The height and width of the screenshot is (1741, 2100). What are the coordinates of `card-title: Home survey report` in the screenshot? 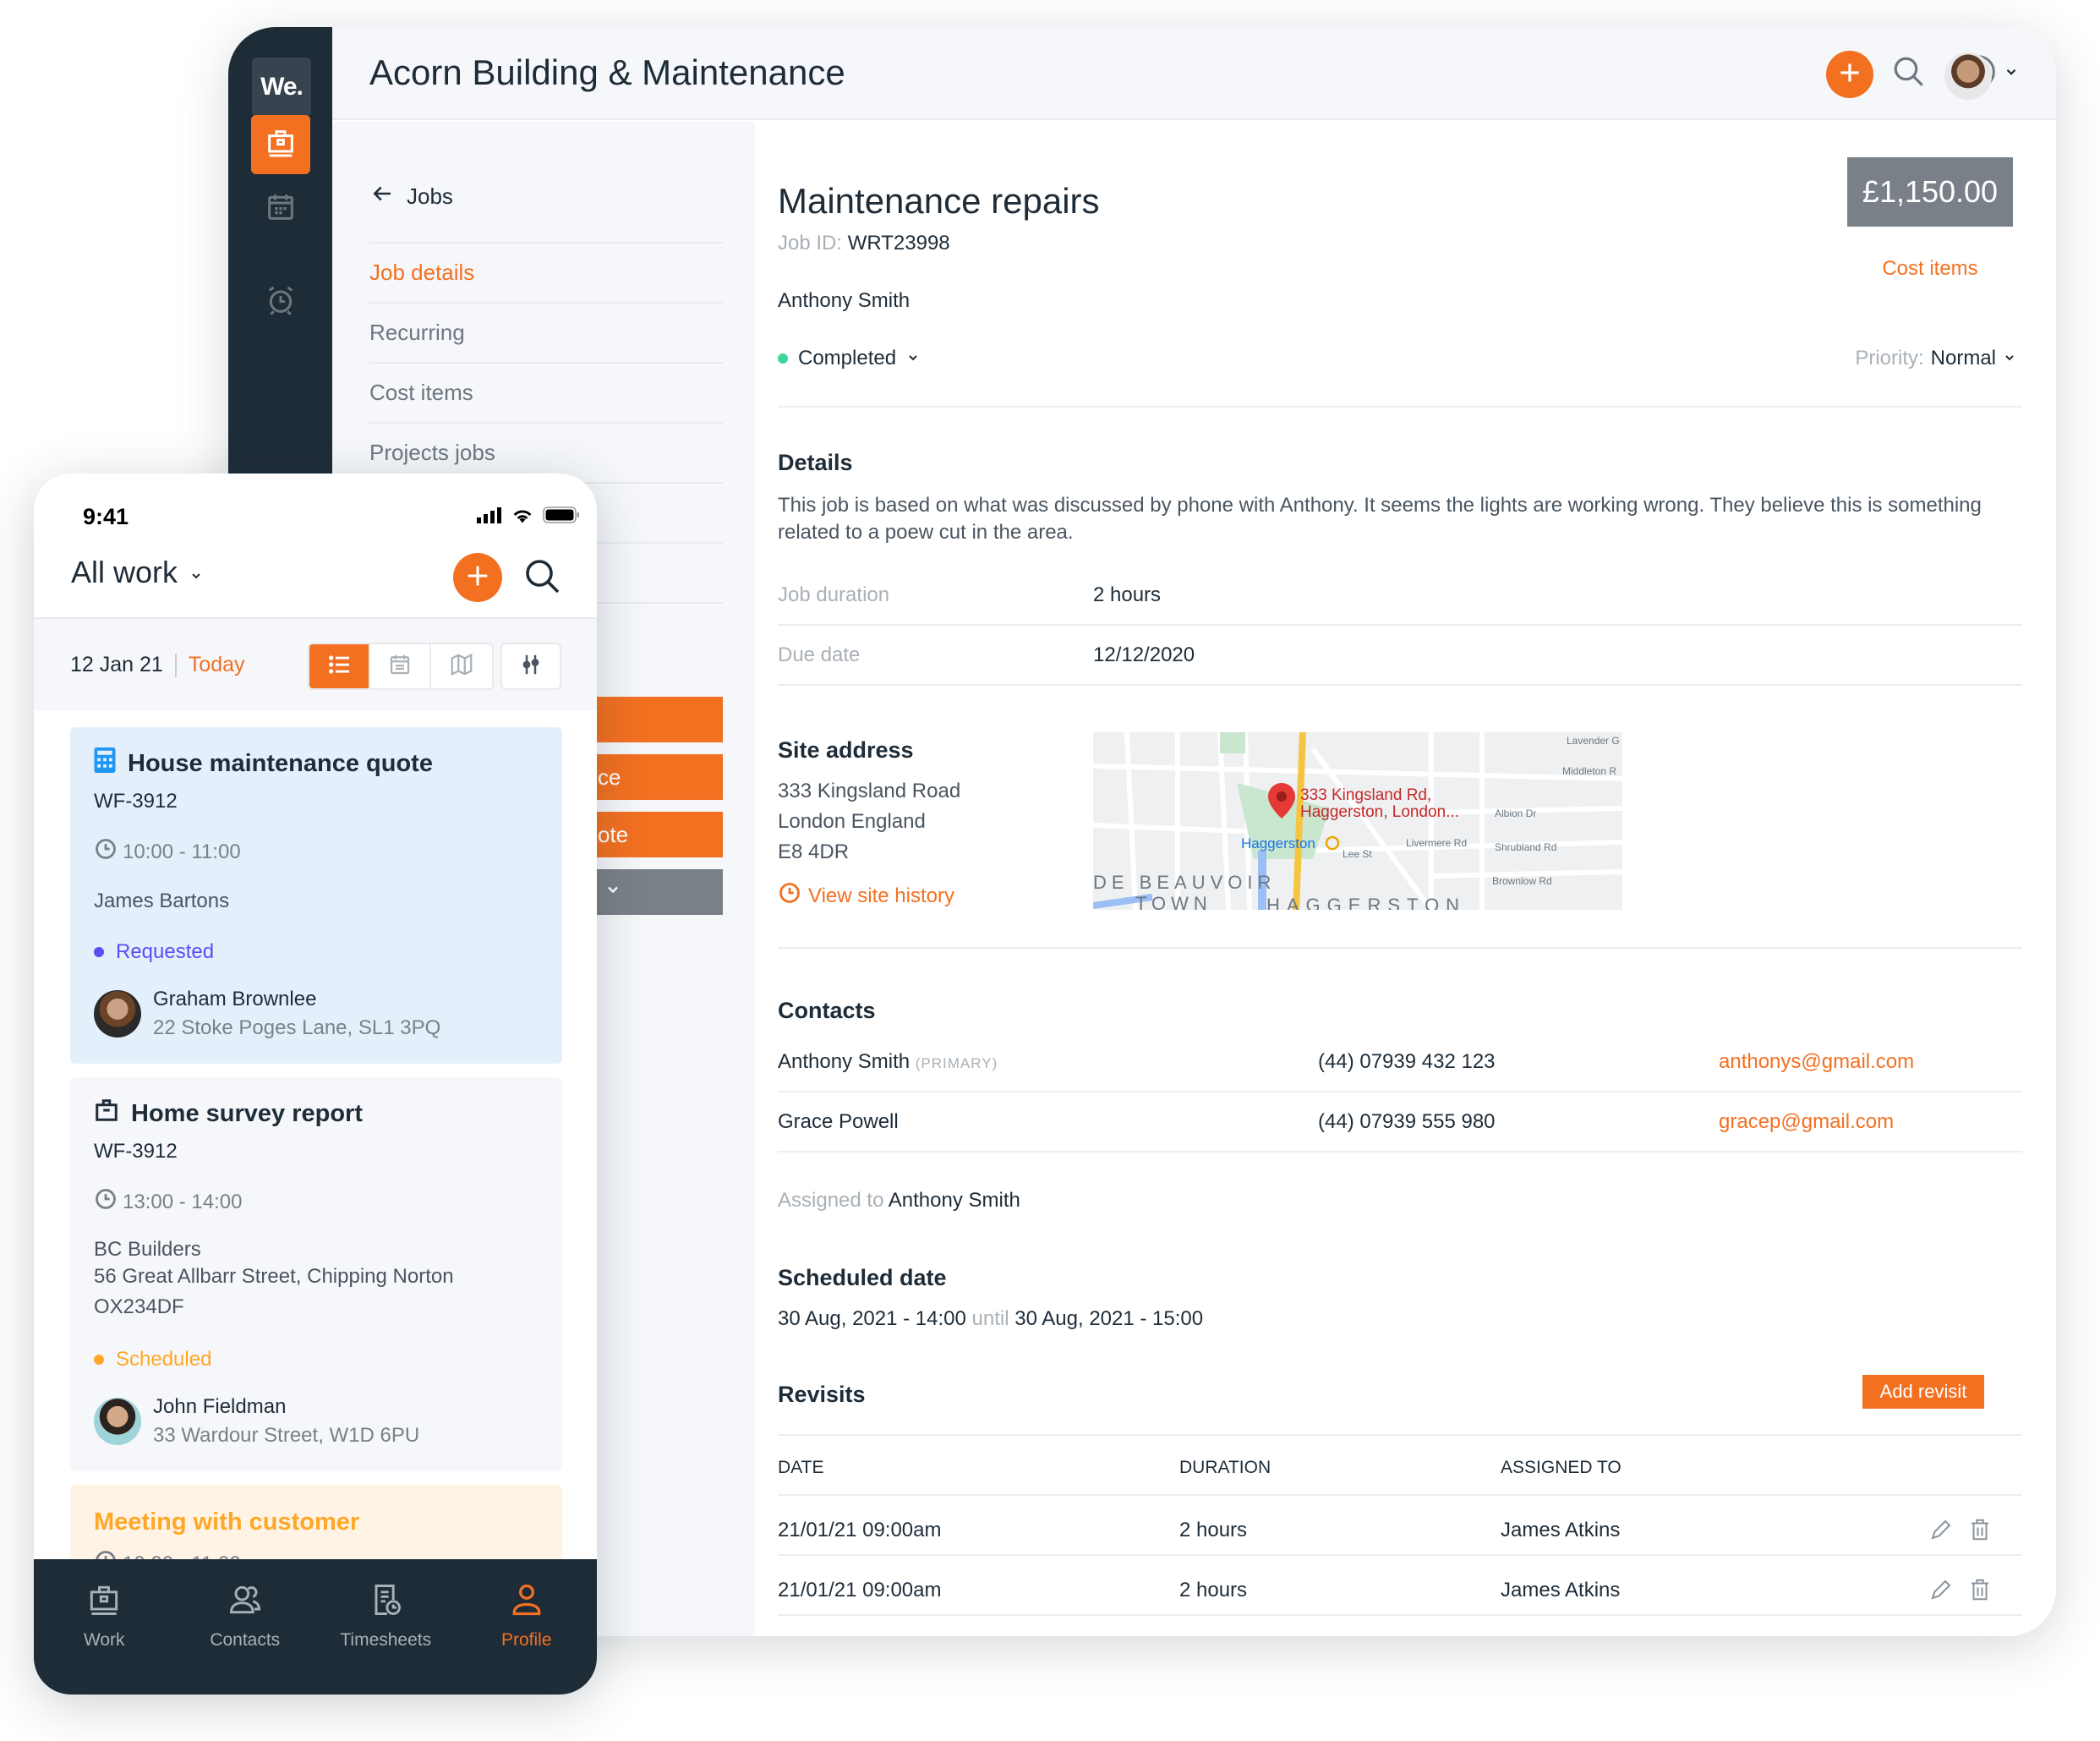 It's located at (247, 1113).